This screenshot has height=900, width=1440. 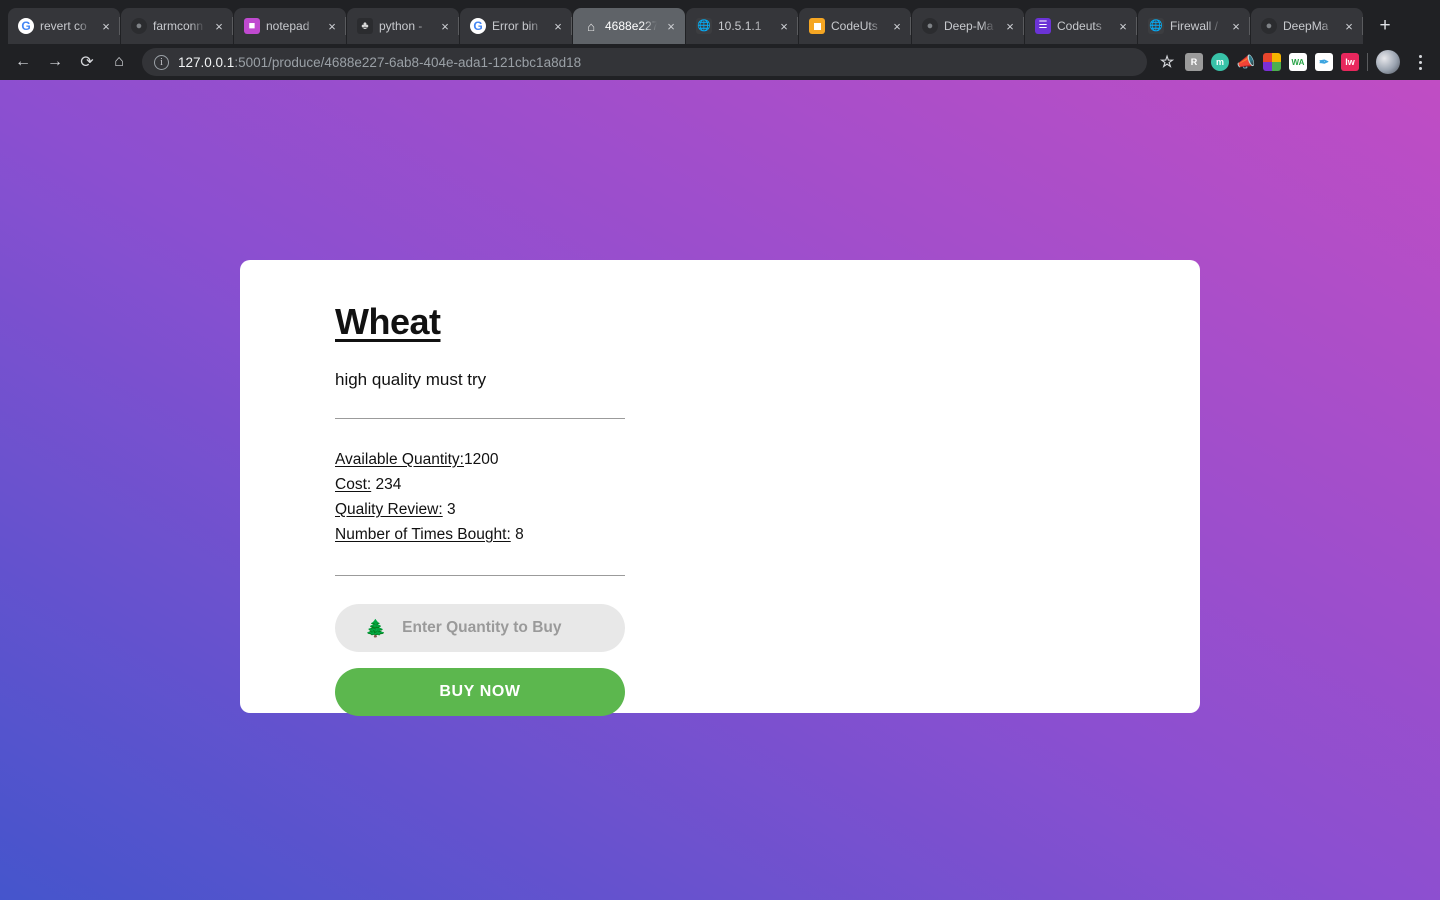 I want to click on java-icon: ♣, so click(x=365, y=26).